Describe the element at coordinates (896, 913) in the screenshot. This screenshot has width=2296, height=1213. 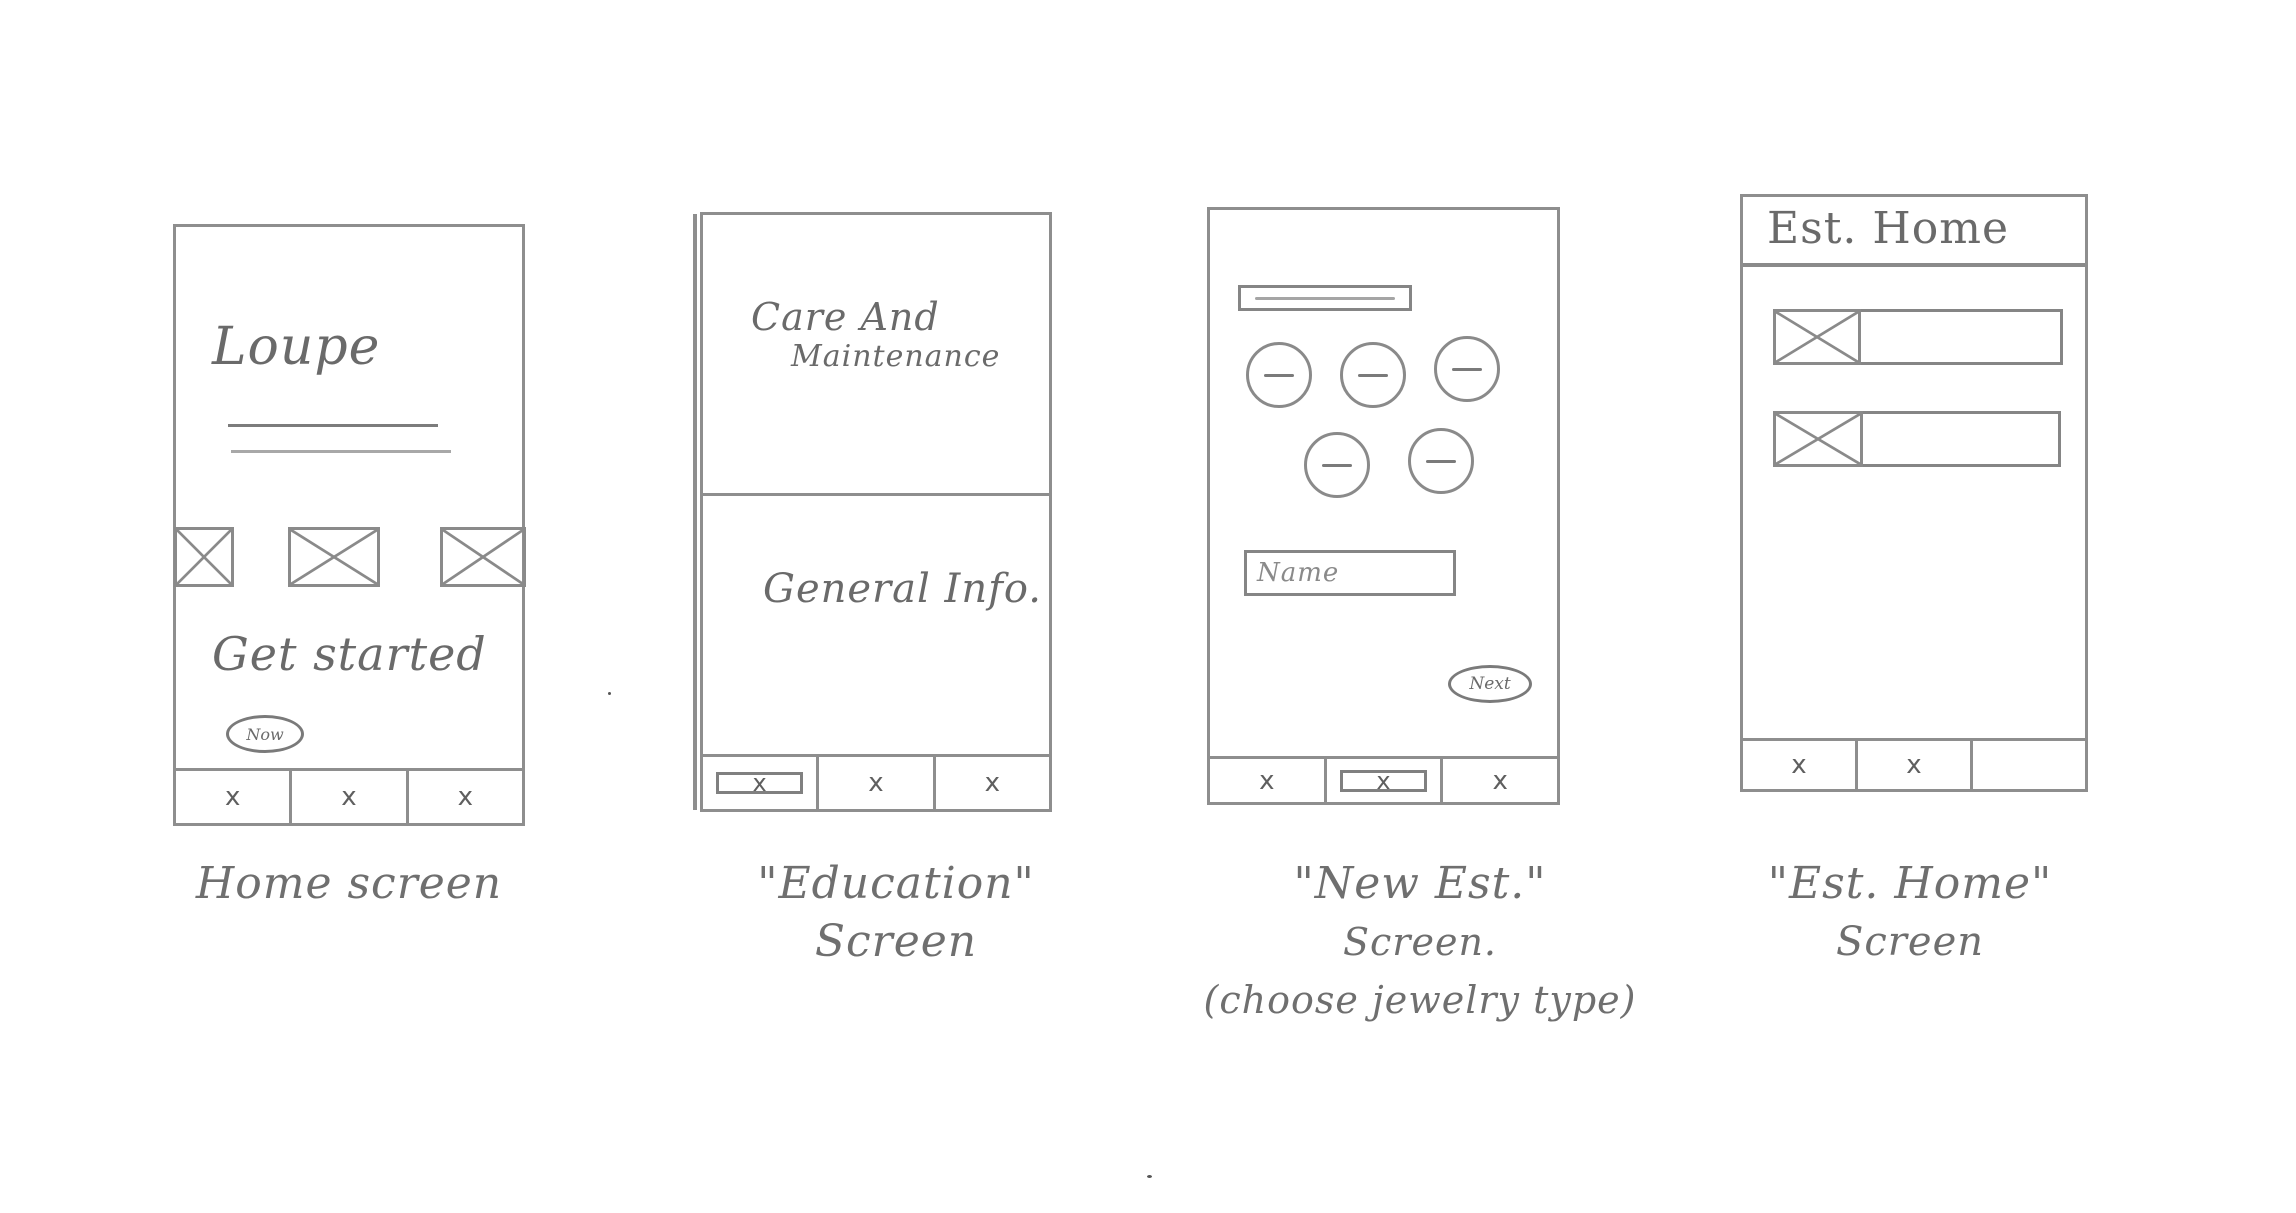
I see `education-screen-caption: "Education" Screen` at that location.